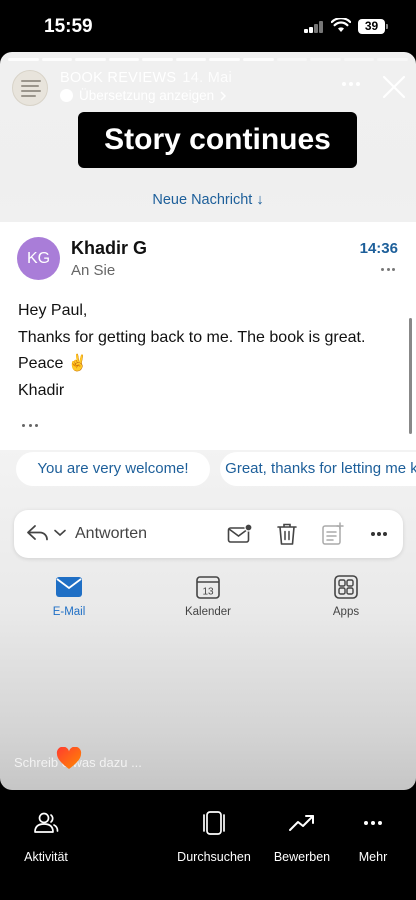 This screenshot has height=900, width=416. I want to click on trash-icon, so click(287, 534).